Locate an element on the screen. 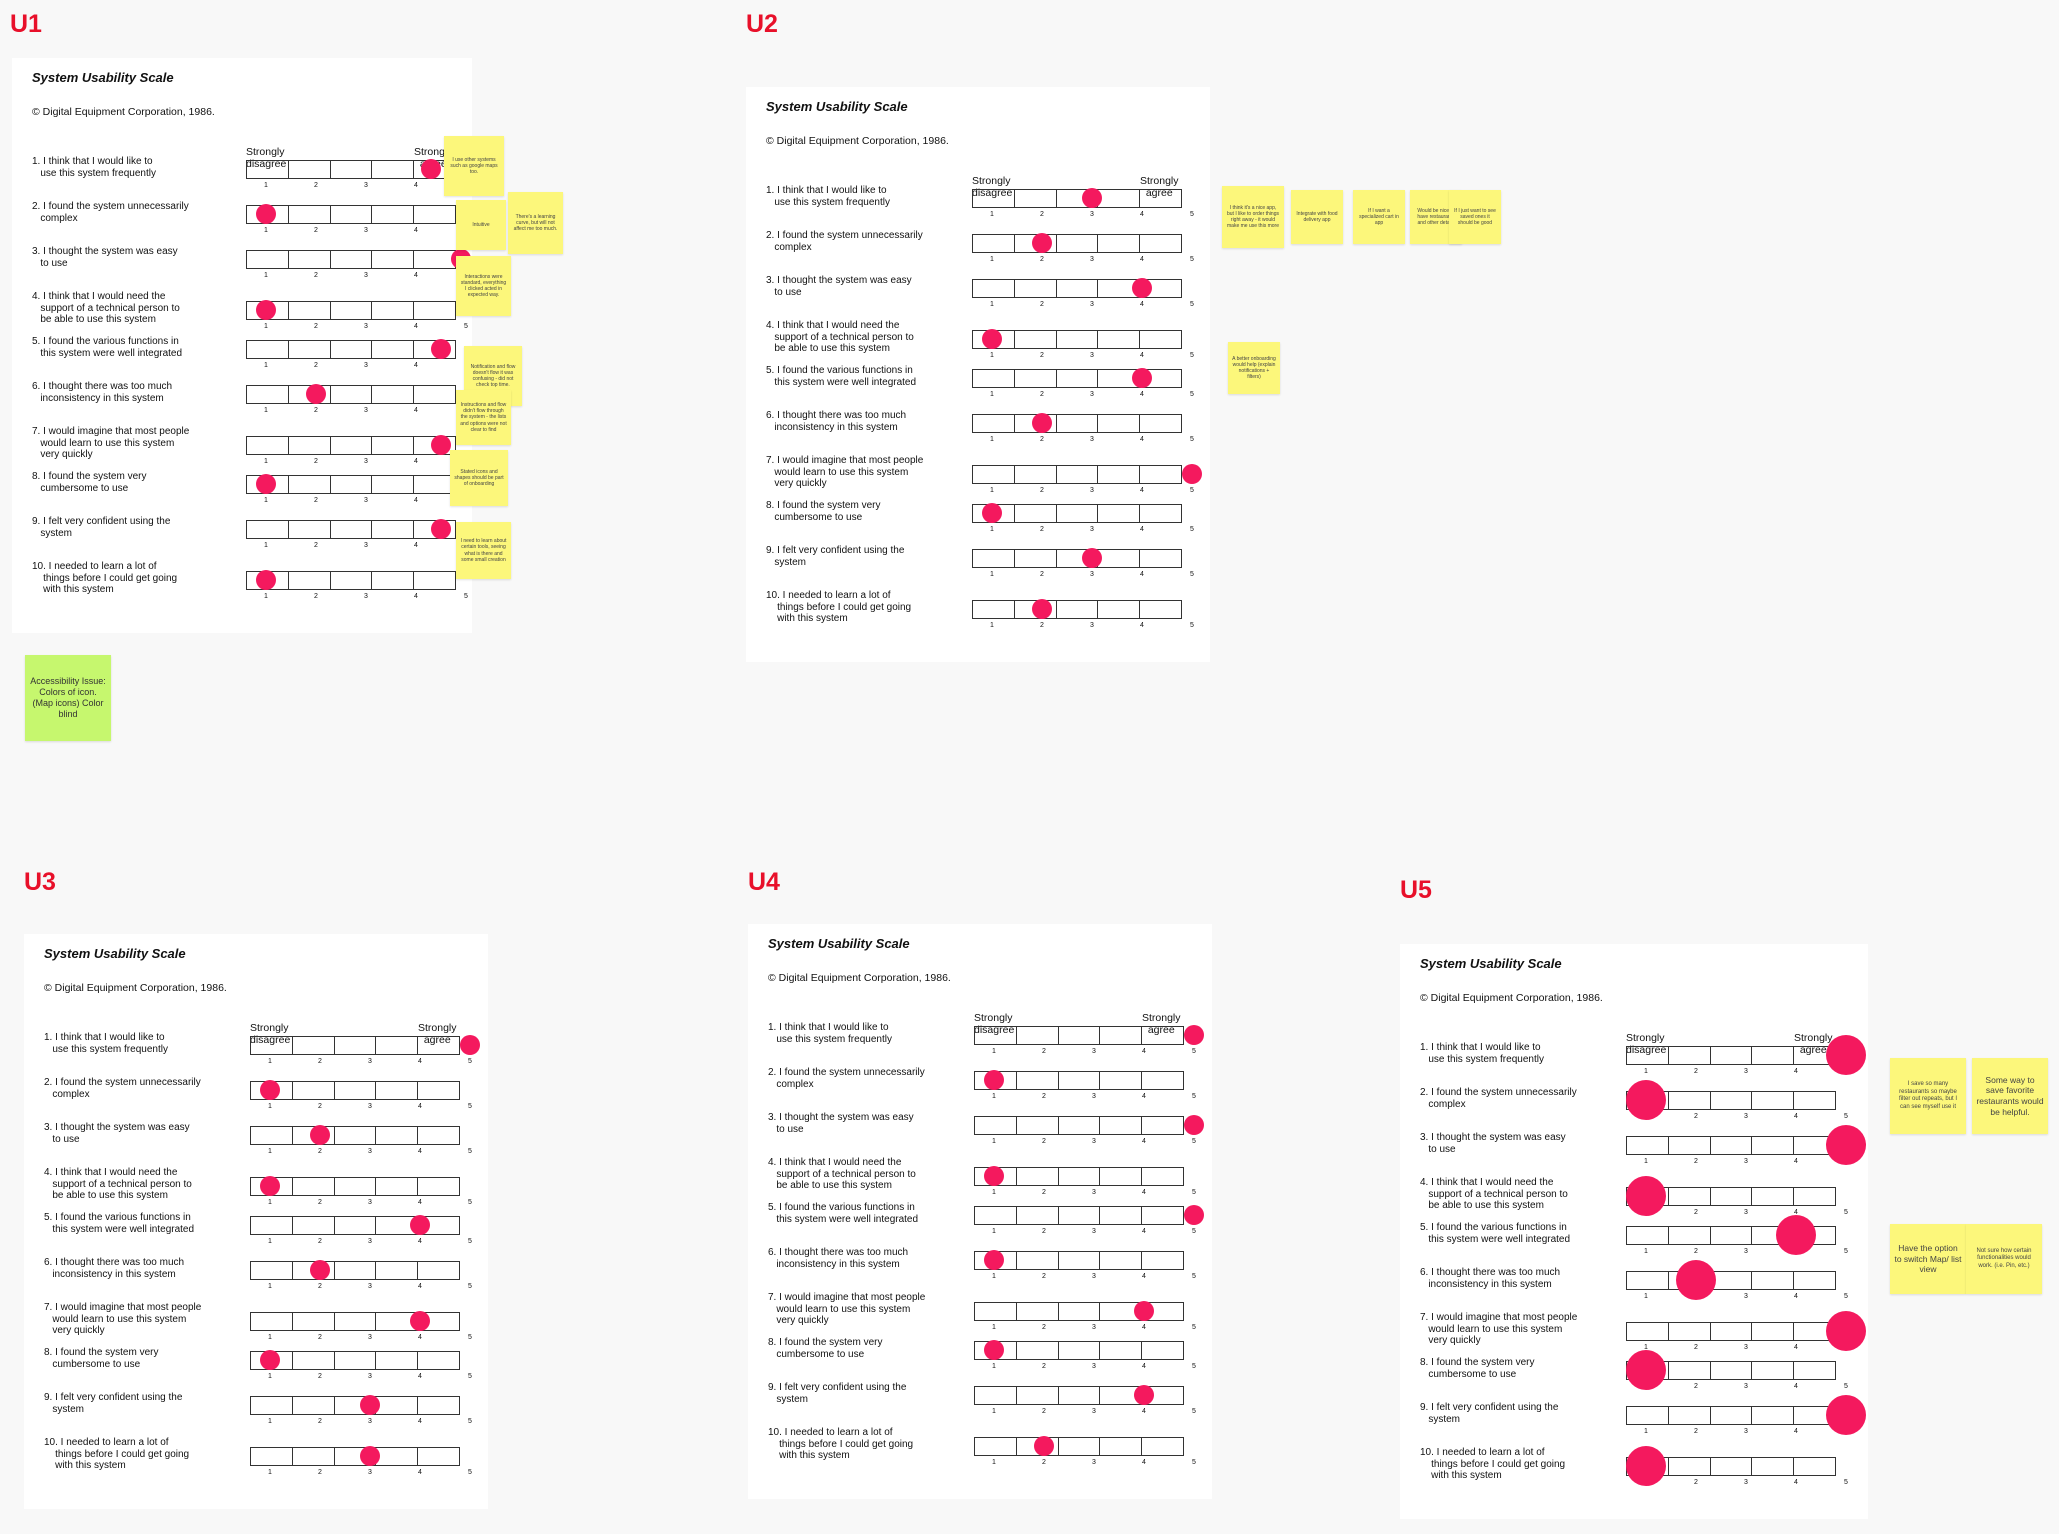 The image size is (2059, 1534). response-marker-q8 is located at coordinates (1646, 1370).